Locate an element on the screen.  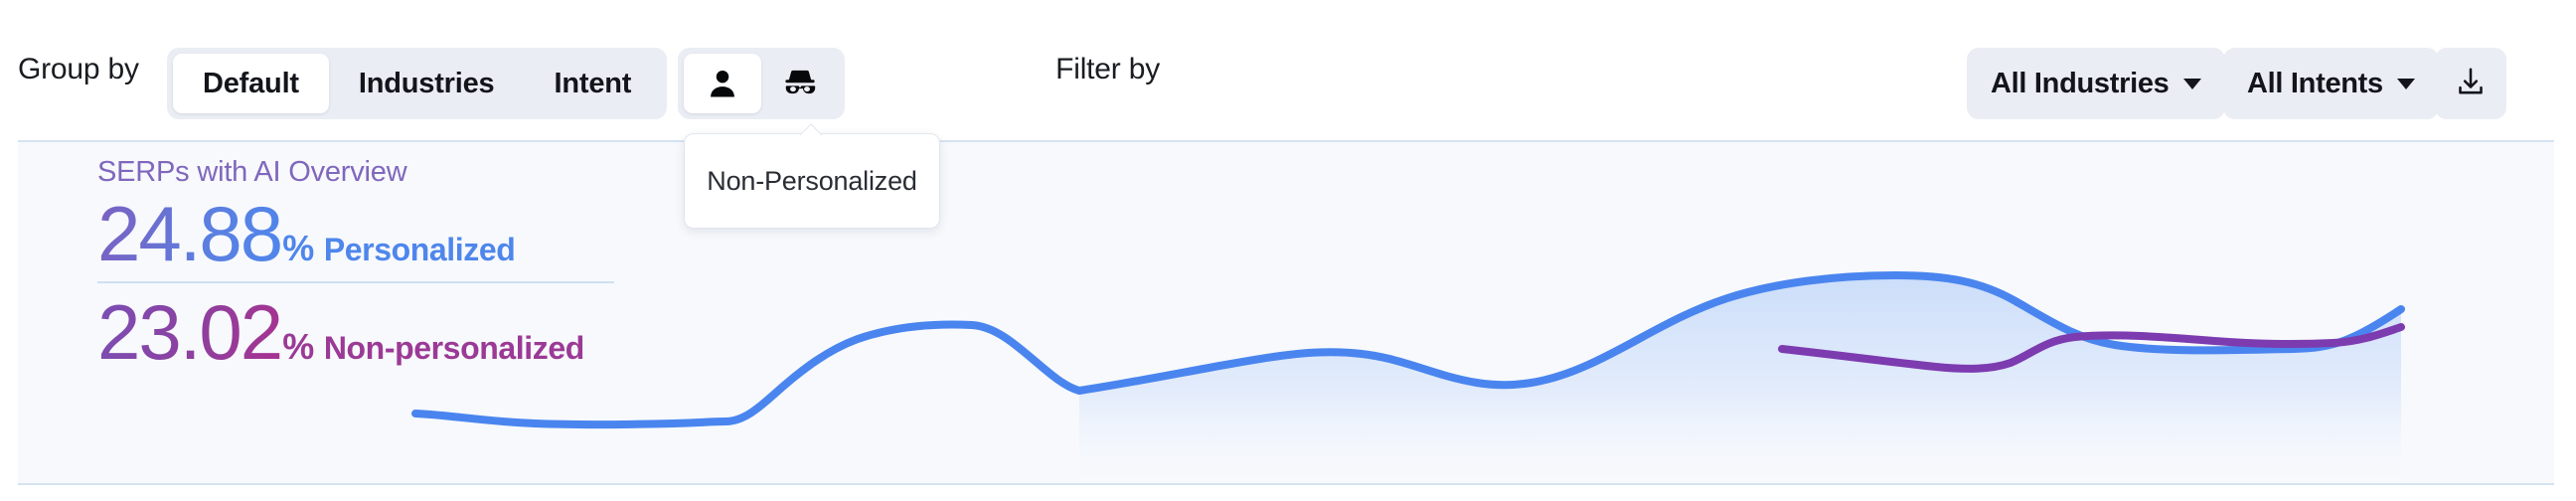
filter-industries-dropdown: All Industries is located at coordinates (2096, 83).